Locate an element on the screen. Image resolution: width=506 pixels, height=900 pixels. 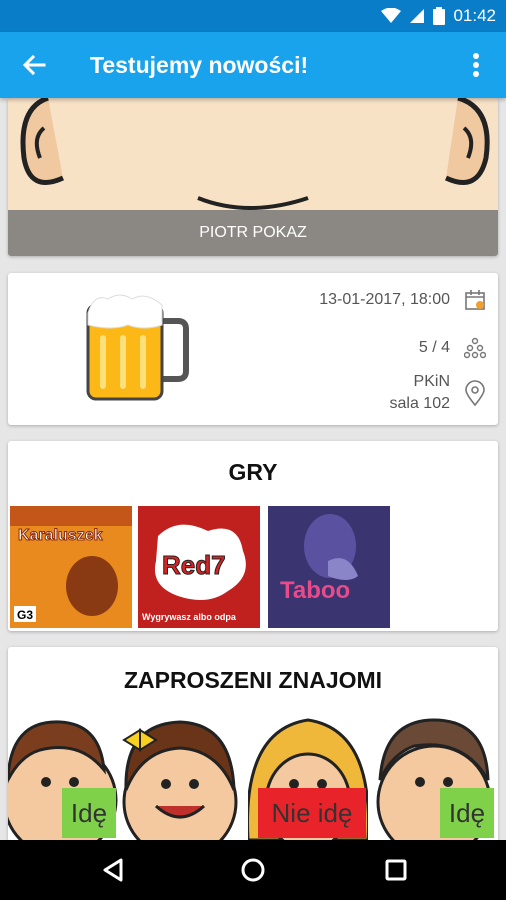
friend-status-badge: Nie idę is located at coordinates (312, 813).